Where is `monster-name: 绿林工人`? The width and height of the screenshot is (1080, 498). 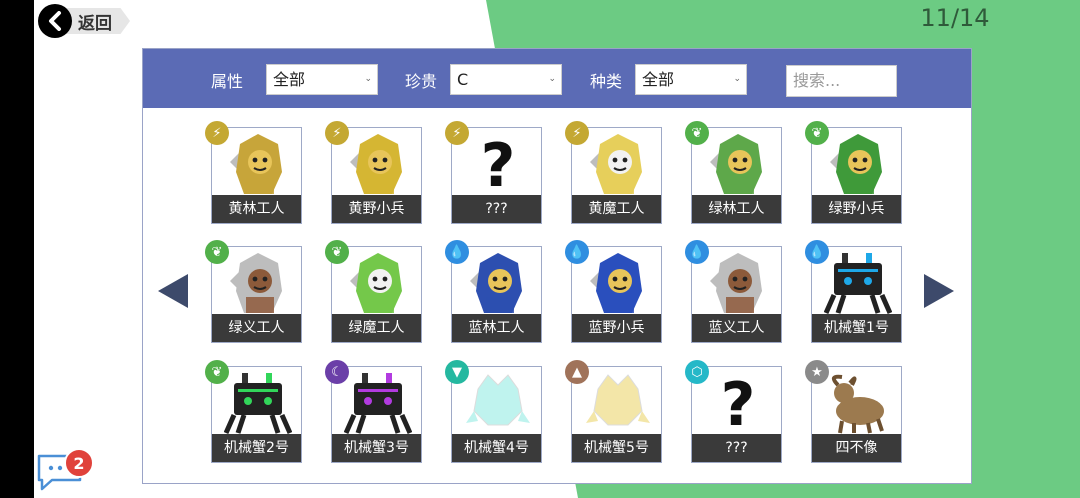 monster-name: 绿林工人 is located at coordinates (736, 209).